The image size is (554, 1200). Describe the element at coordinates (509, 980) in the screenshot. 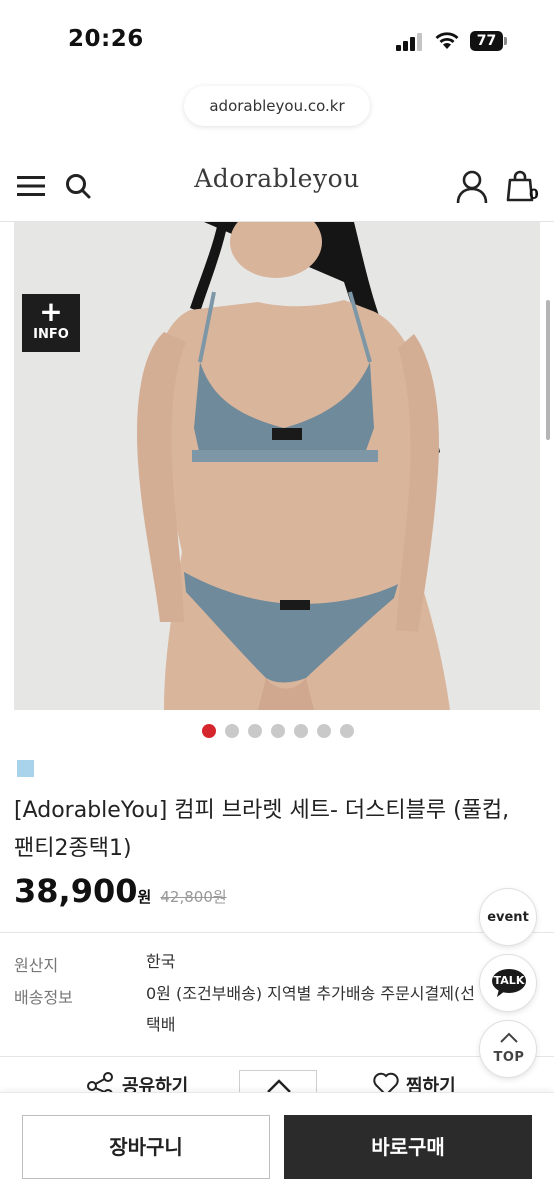

I see `talk-label: TALK` at that location.